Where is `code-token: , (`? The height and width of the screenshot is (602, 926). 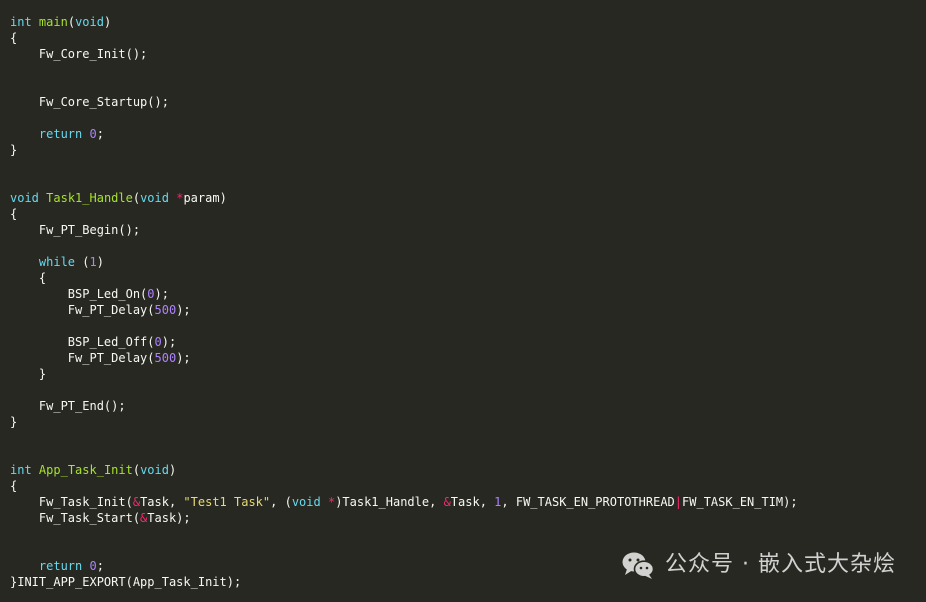 code-token: , ( is located at coordinates (281, 502).